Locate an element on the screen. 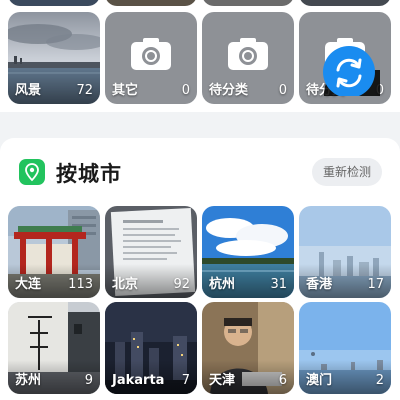 This screenshot has width=400, height=400. album-count: 9 is located at coordinates (88, 380).